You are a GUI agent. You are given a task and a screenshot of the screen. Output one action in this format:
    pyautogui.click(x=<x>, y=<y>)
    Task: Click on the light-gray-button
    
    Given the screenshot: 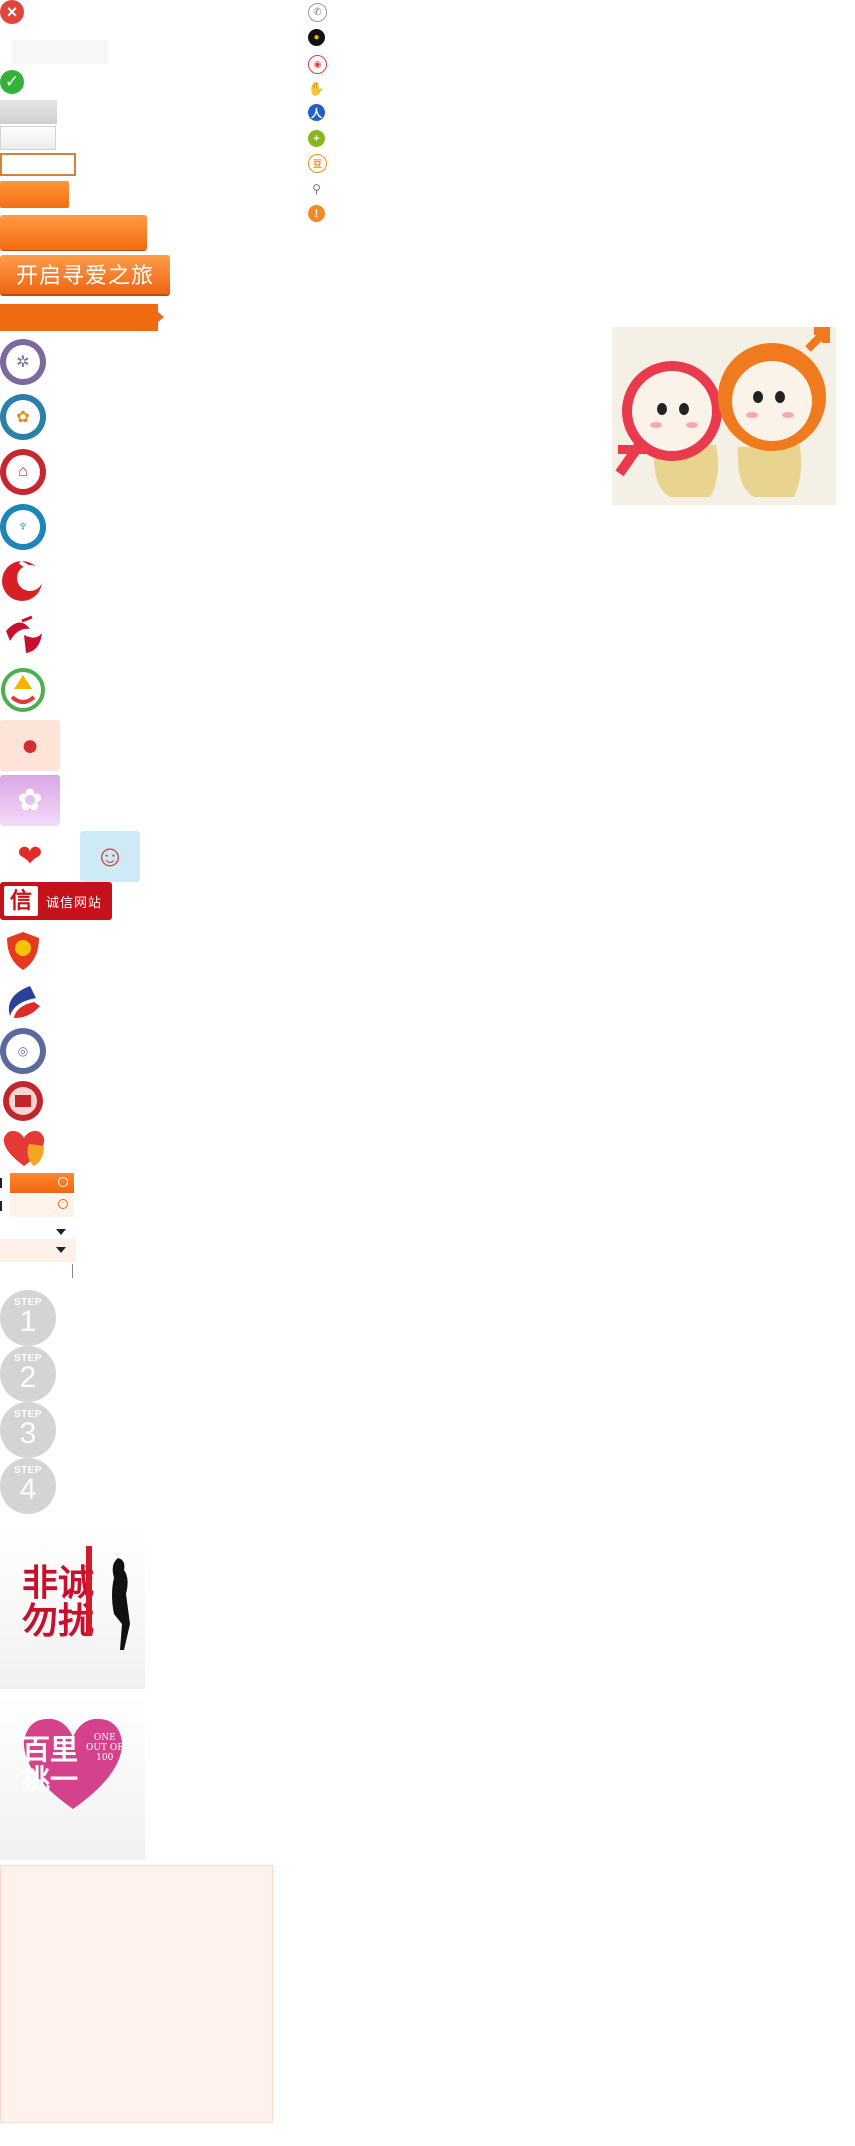 What is the action you would take?
    pyautogui.click(x=28, y=138)
    